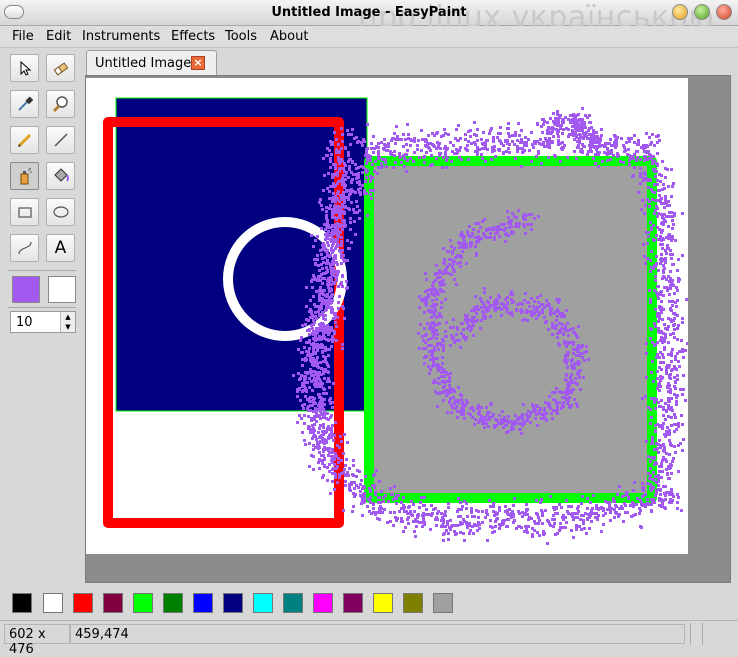  Describe the element at coordinates (241, 36) in the screenshot. I see `menu-tools: Tools` at that location.